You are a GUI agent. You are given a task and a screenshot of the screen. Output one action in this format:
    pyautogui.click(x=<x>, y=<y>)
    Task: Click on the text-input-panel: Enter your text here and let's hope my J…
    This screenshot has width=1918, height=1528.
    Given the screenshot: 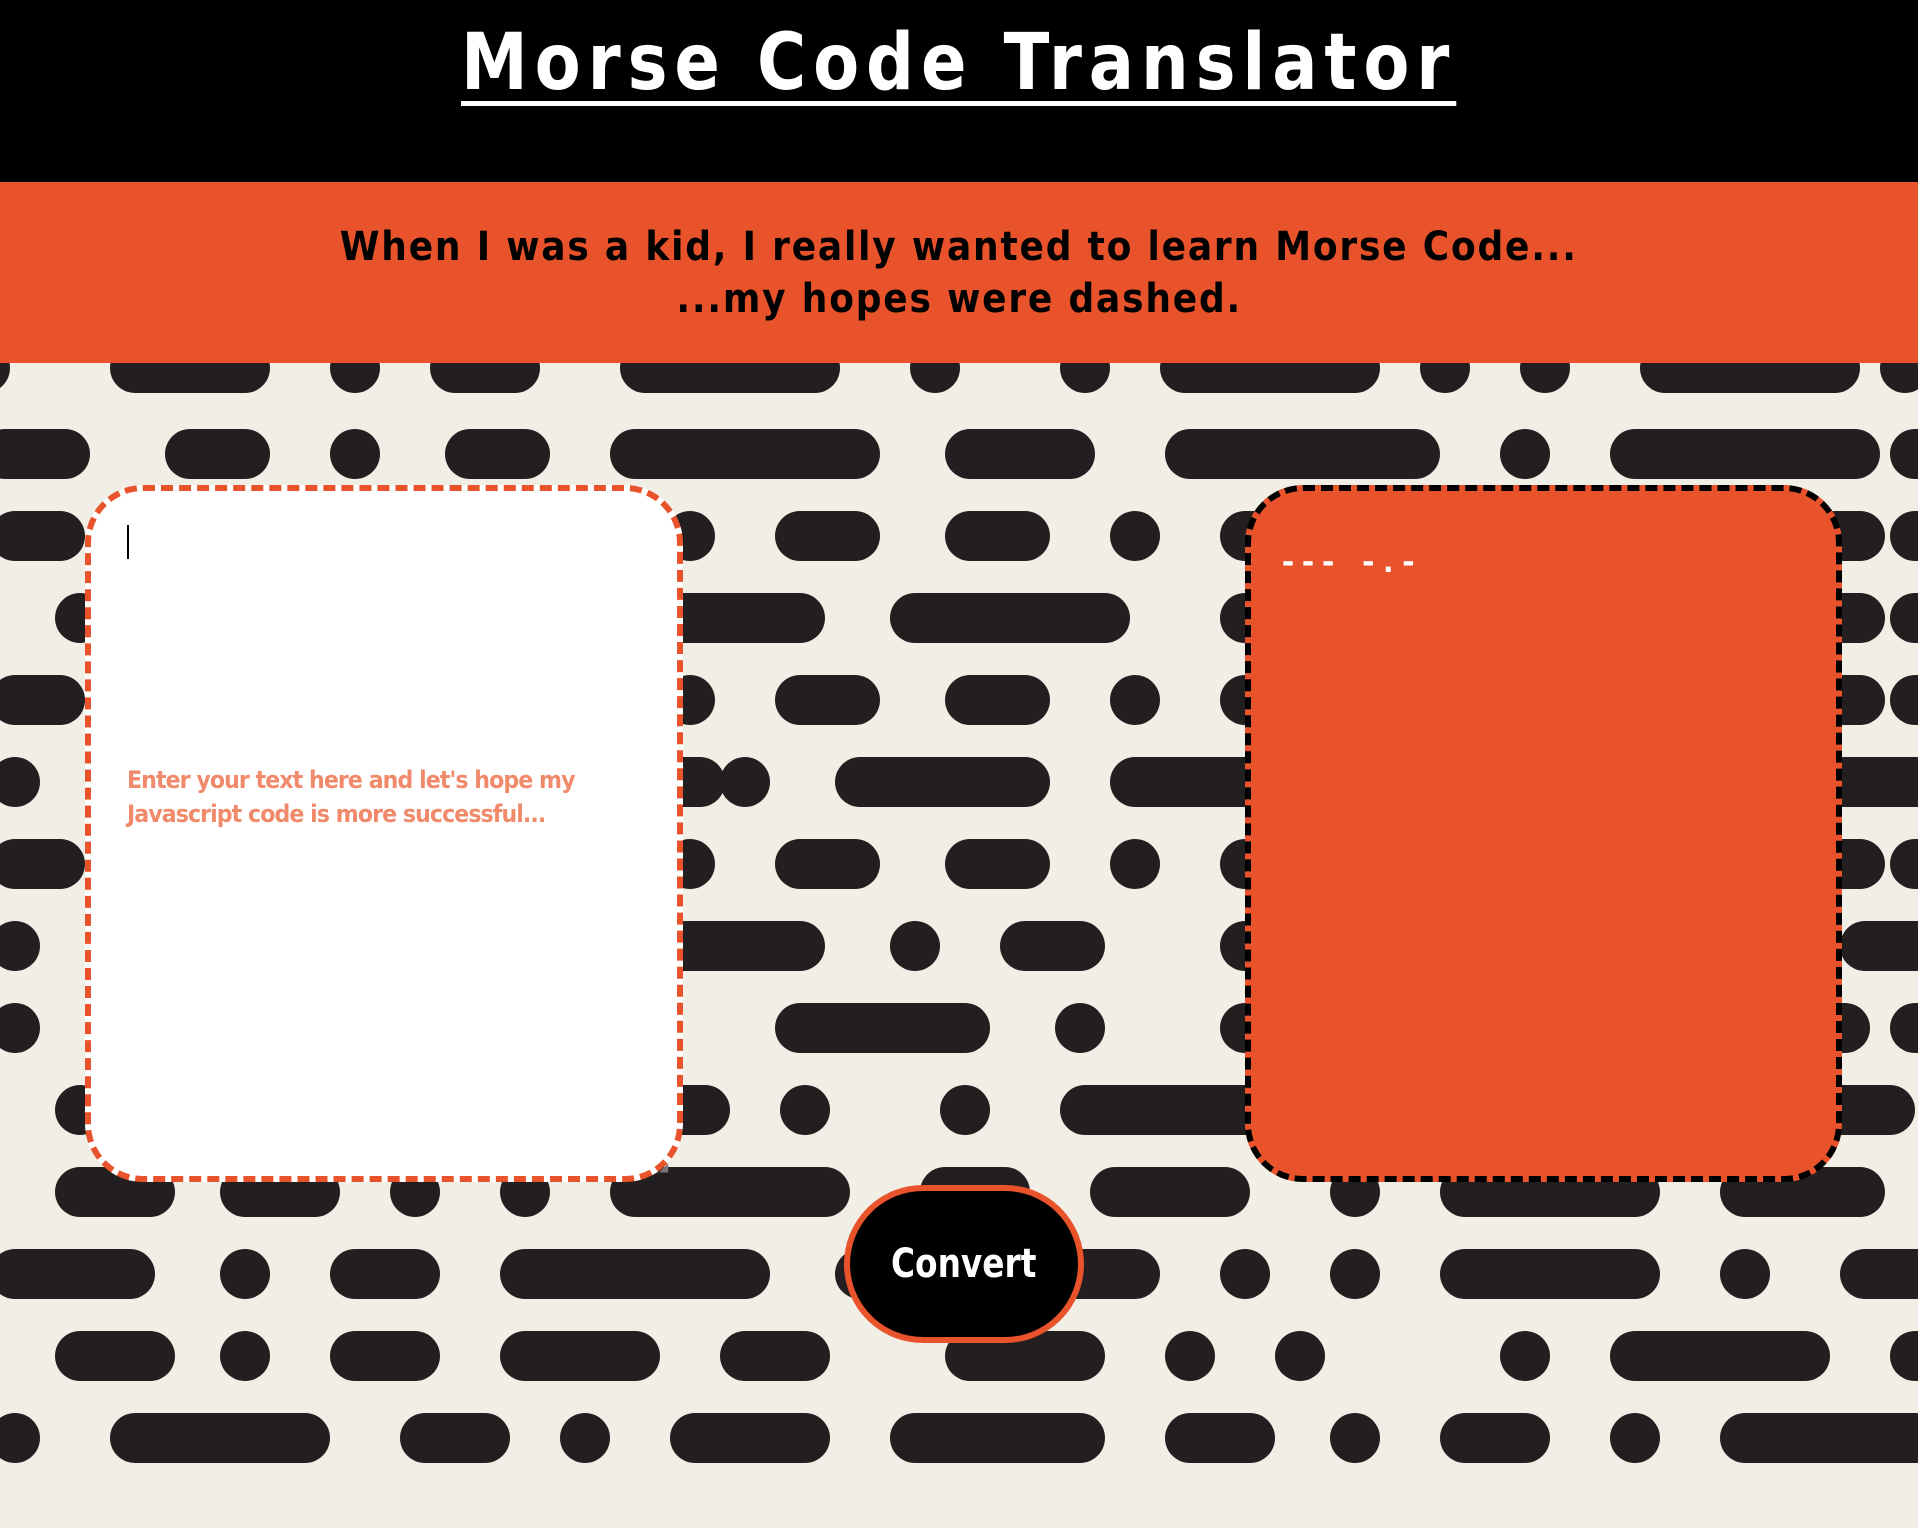 What is the action you would take?
    pyautogui.click(x=384, y=833)
    